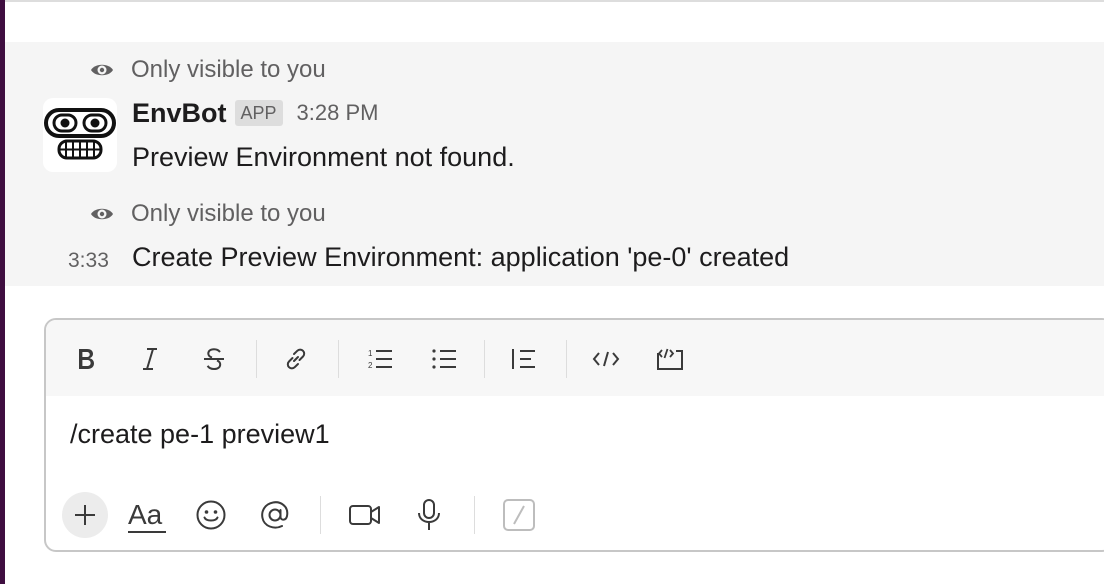 The image size is (1104, 584). I want to click on svg-text: Aa, so click(145, 514).